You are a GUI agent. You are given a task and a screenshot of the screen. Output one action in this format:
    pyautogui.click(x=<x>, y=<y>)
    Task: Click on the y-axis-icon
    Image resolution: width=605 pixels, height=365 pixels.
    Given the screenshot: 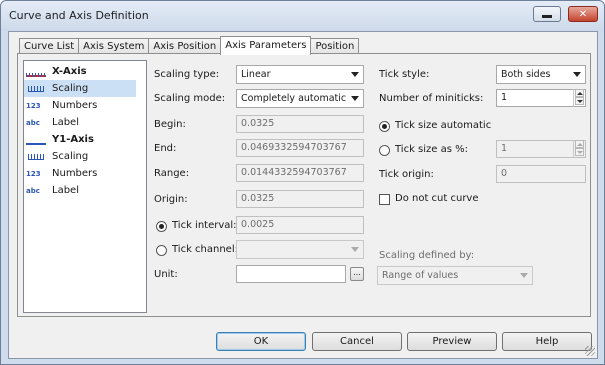 What is the action you would take?
    pyautogui.click(x=36, y=140)
    